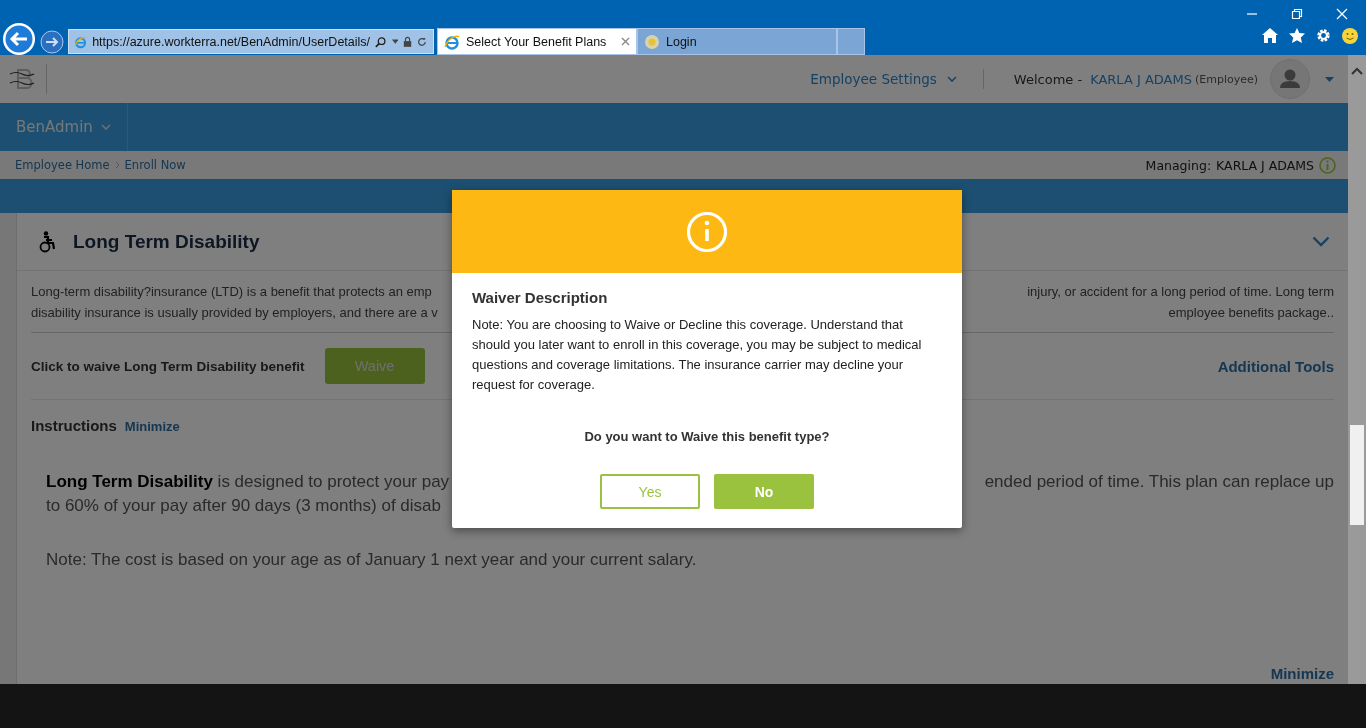  What do you see at coordinates (248, 482) in the screenshot?
I see `instructions-text: Long Term Disability is designed to protect your pay` at bounding box center [248, 482].